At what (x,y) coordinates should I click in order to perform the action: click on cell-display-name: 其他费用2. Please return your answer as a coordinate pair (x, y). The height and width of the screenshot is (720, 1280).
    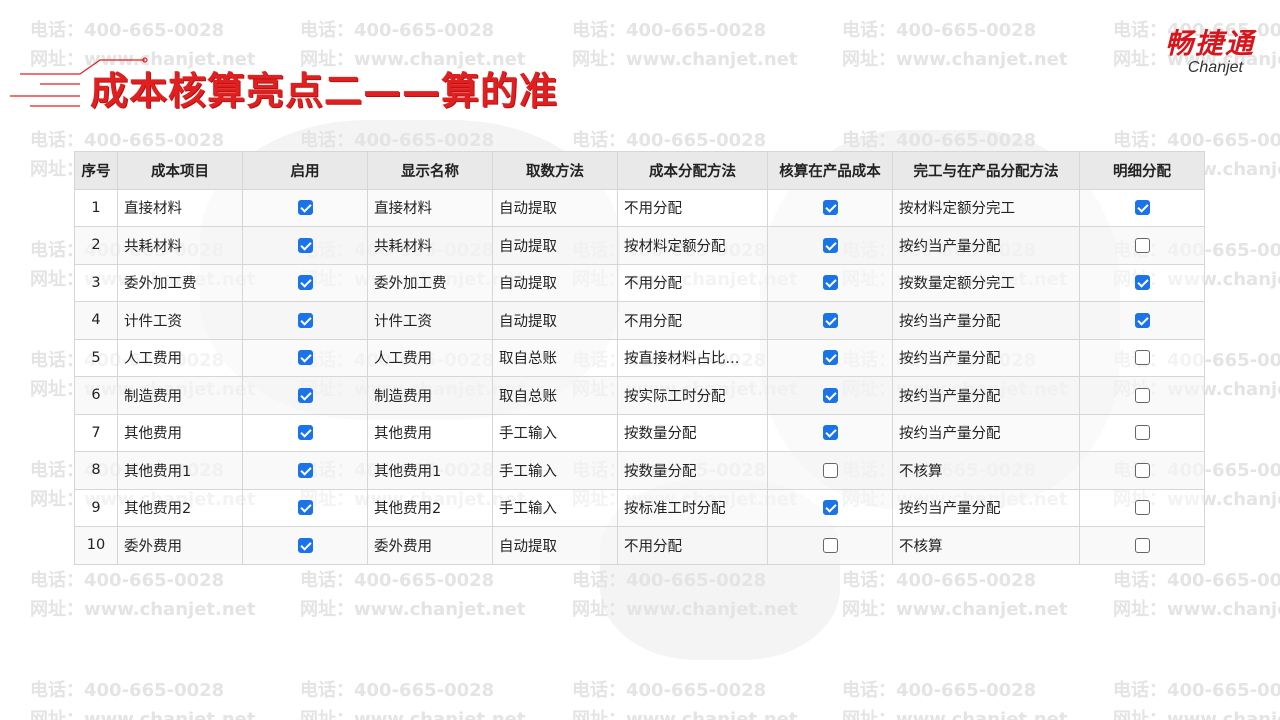
    Looking at the image, I should click on (430, 507).